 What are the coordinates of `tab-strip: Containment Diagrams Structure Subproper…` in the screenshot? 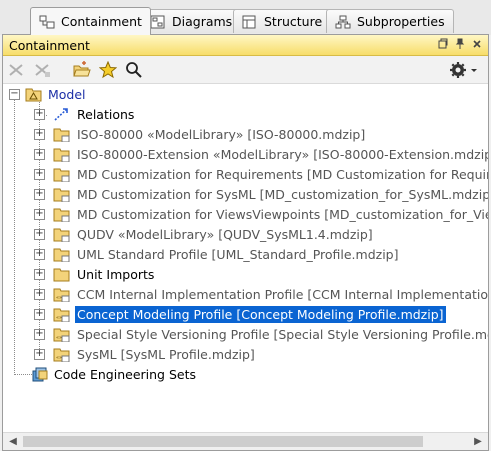 It's located at (245, 17).